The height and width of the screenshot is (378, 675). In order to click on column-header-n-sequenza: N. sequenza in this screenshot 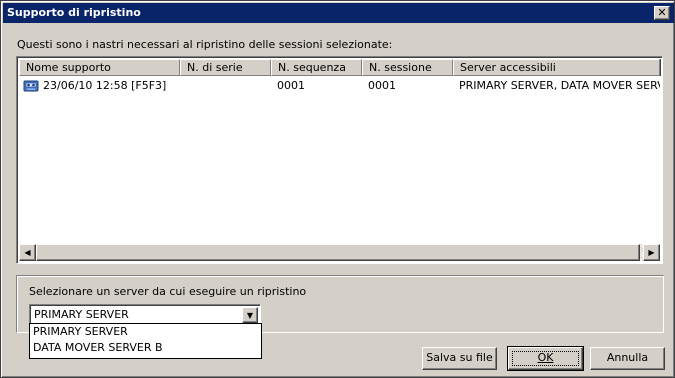, I will do `click(316, 67)`.